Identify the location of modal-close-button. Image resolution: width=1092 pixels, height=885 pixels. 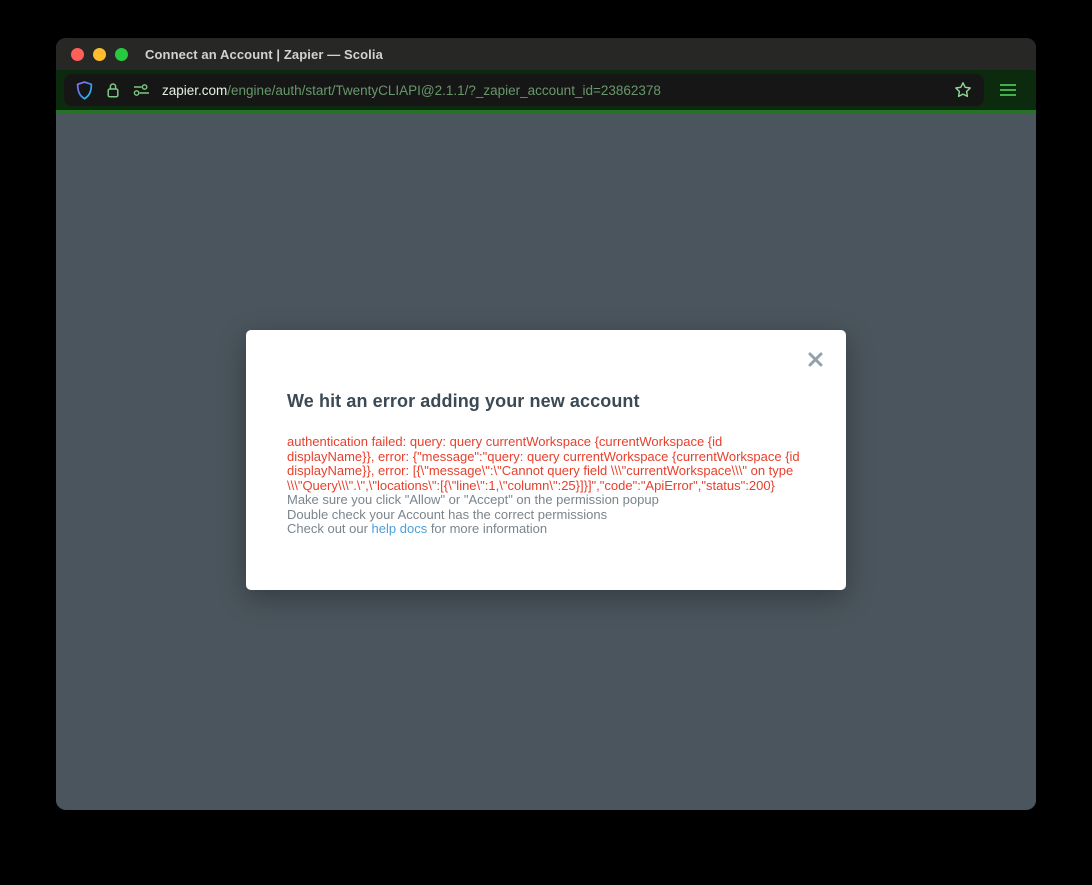
(815, 359).